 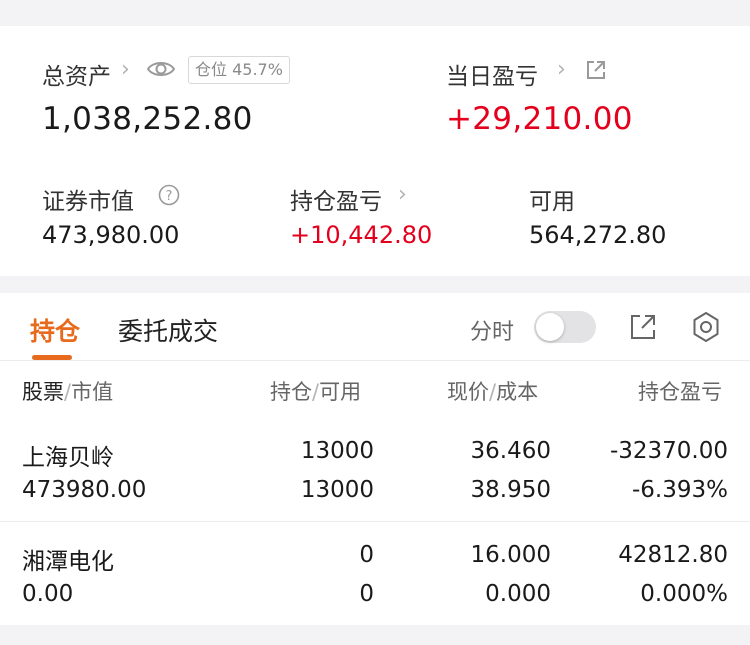 I want to click on total-assets-value: 1,038,252.80, so click(x=147, y=119).